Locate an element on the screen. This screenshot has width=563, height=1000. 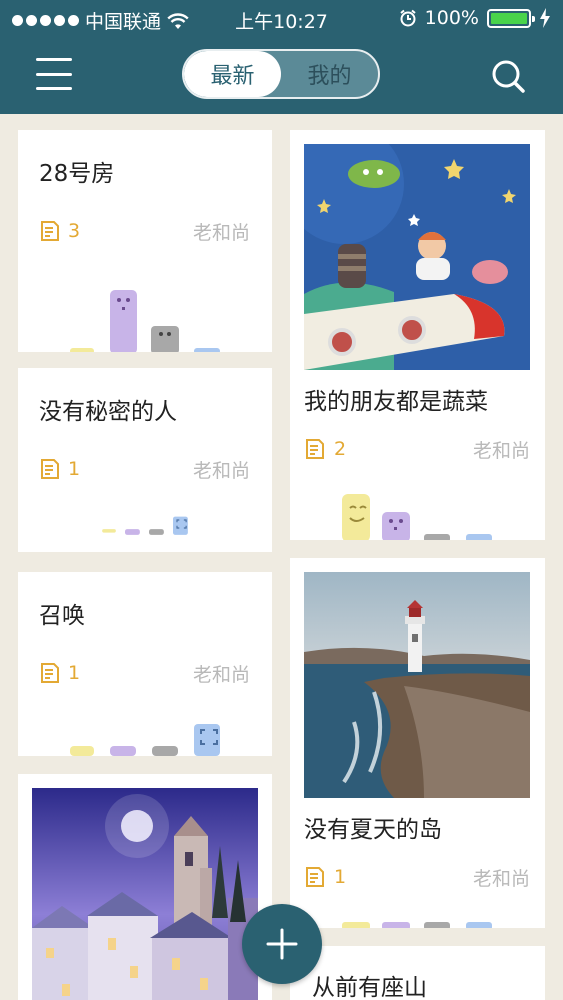
card-title: 召唤 is located at coordinates (62, 616).